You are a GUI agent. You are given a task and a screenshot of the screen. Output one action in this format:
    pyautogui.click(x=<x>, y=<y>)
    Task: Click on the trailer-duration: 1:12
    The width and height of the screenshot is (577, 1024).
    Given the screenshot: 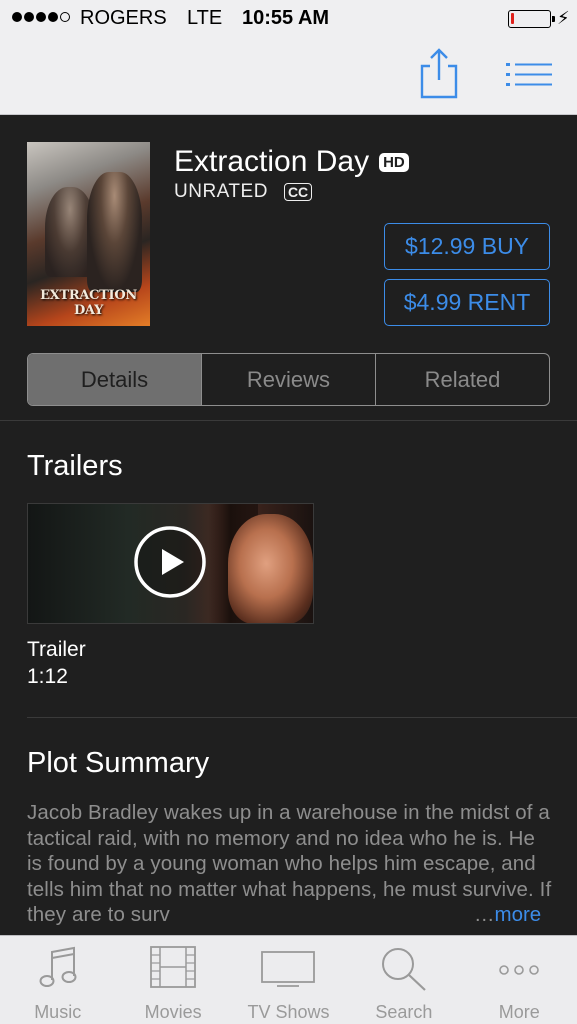 What is the action you would take?
    pyautogui.click(x=47, y=676)
    